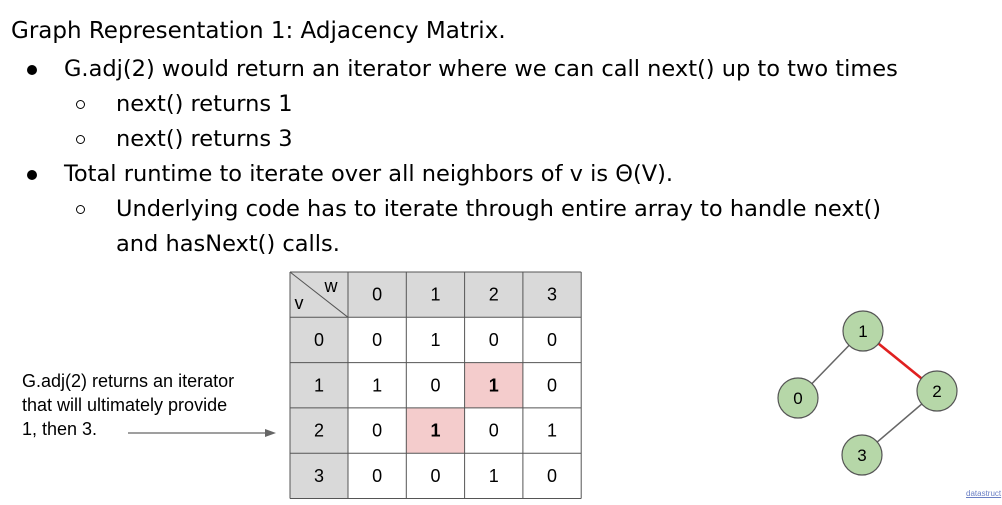 The height and width of the screenshot is (505, 1002). Describe the element at coordinates (331, 286) in the screenshot. I see `matrix-corner-w: w` at that location.